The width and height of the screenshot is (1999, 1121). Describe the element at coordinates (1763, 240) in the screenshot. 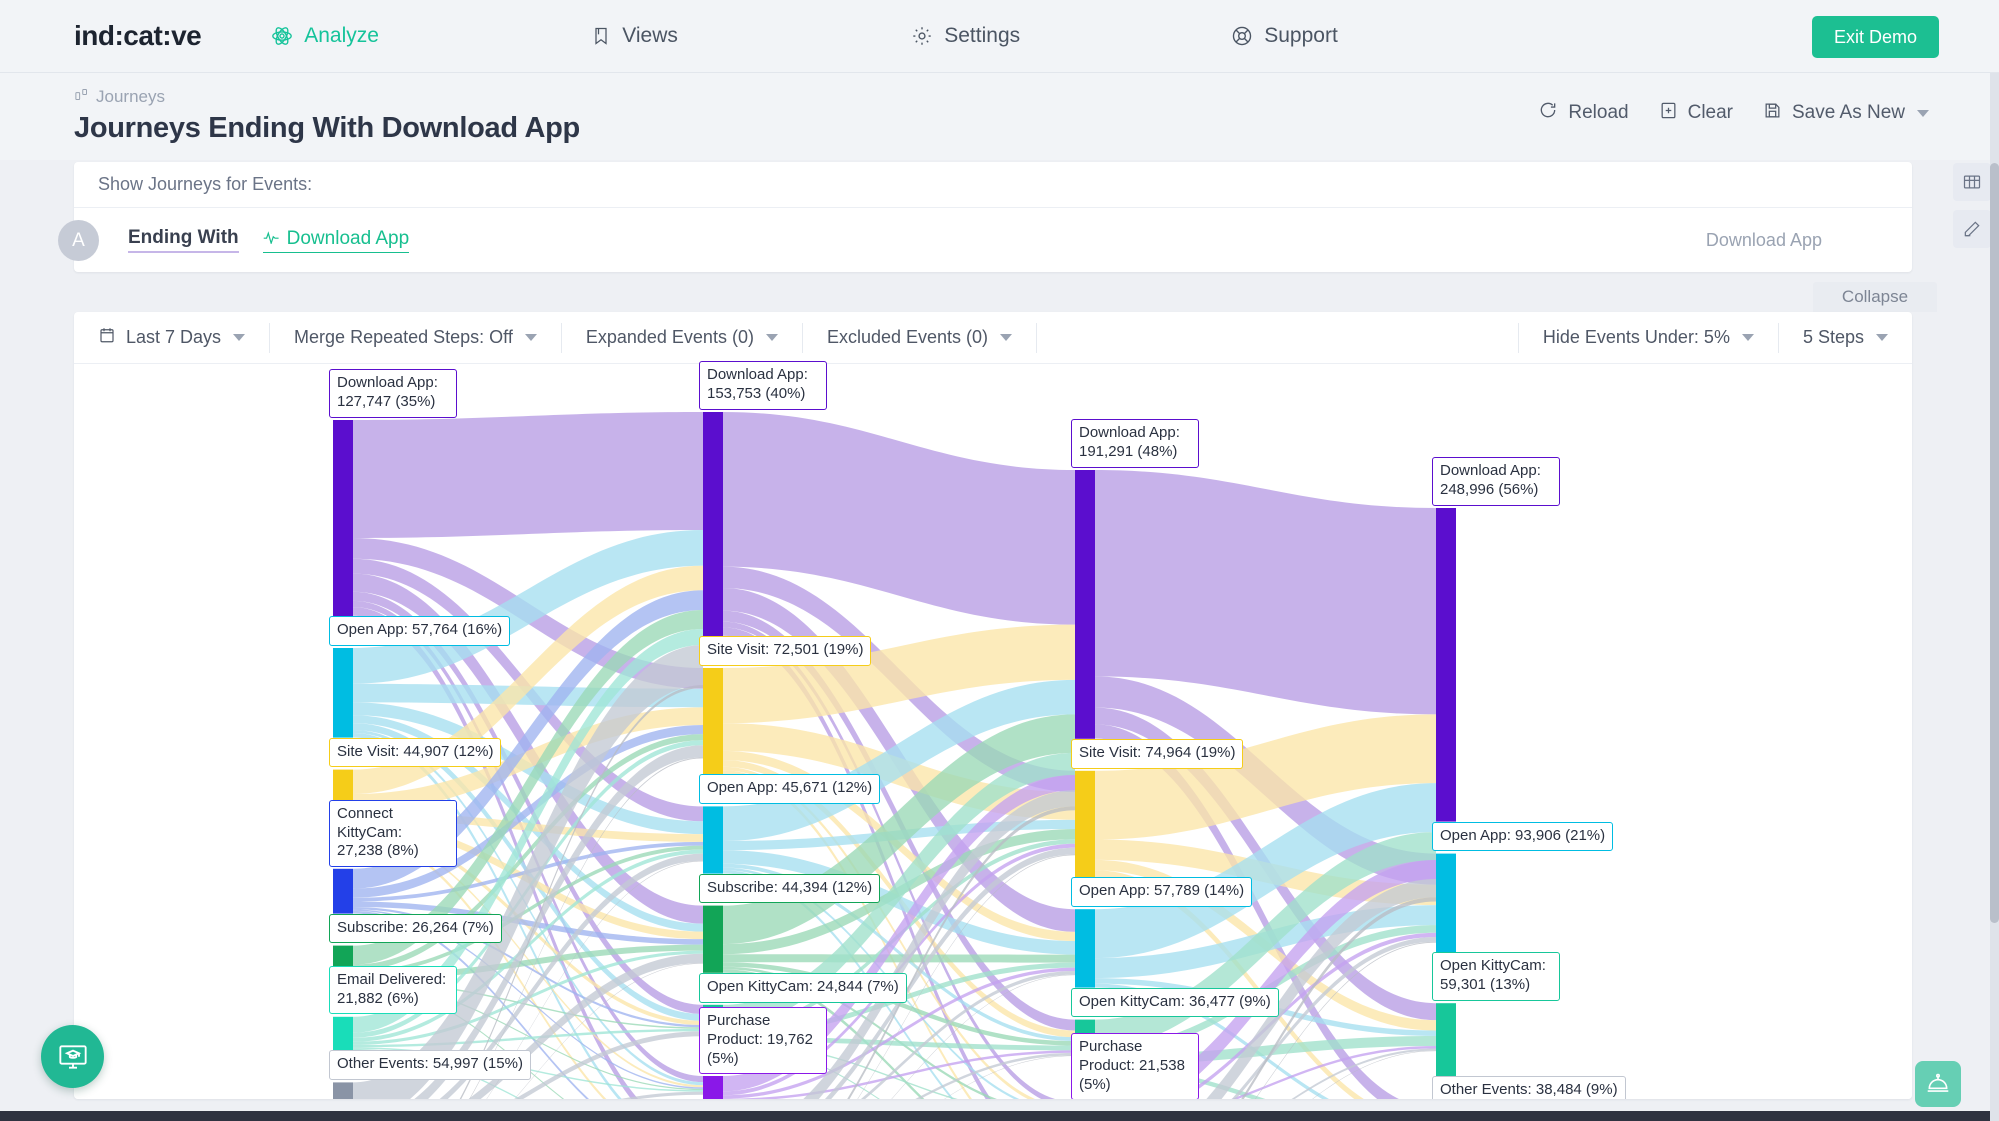

I see `terminal-step-label: Download App` at that location.